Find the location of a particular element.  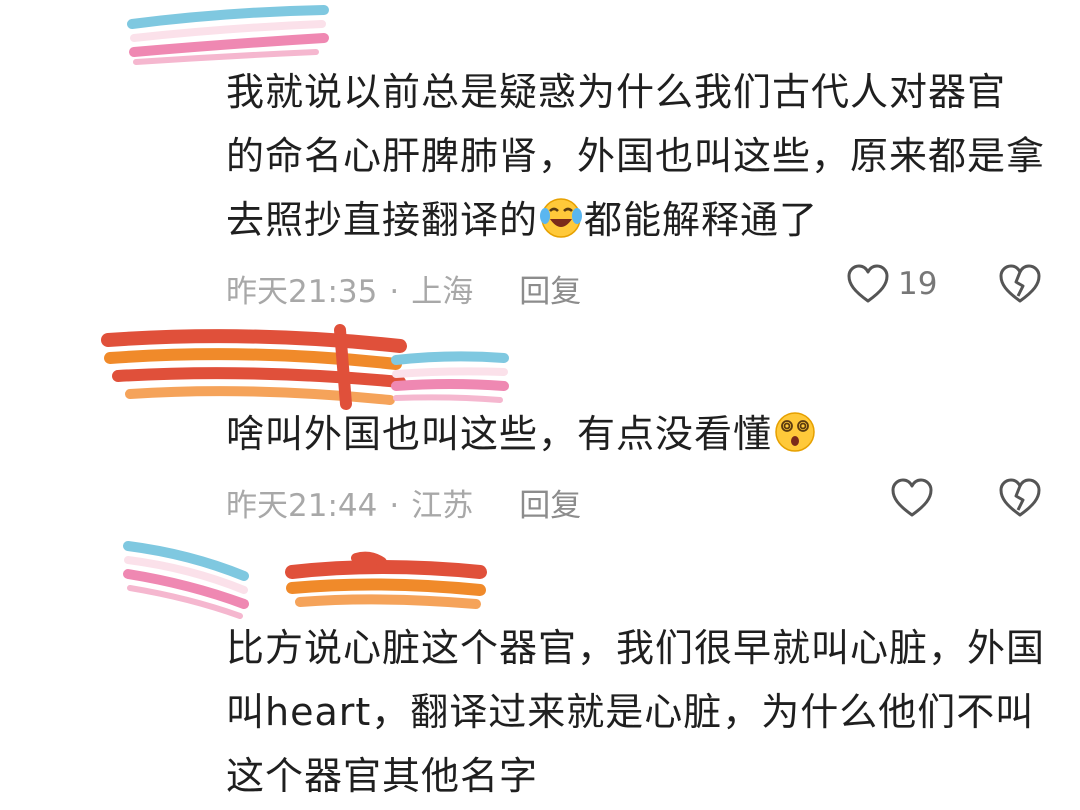

comment-2-body: 啥叫外国也叫这些，有点没看懂 is located at coordinates (522, 434).